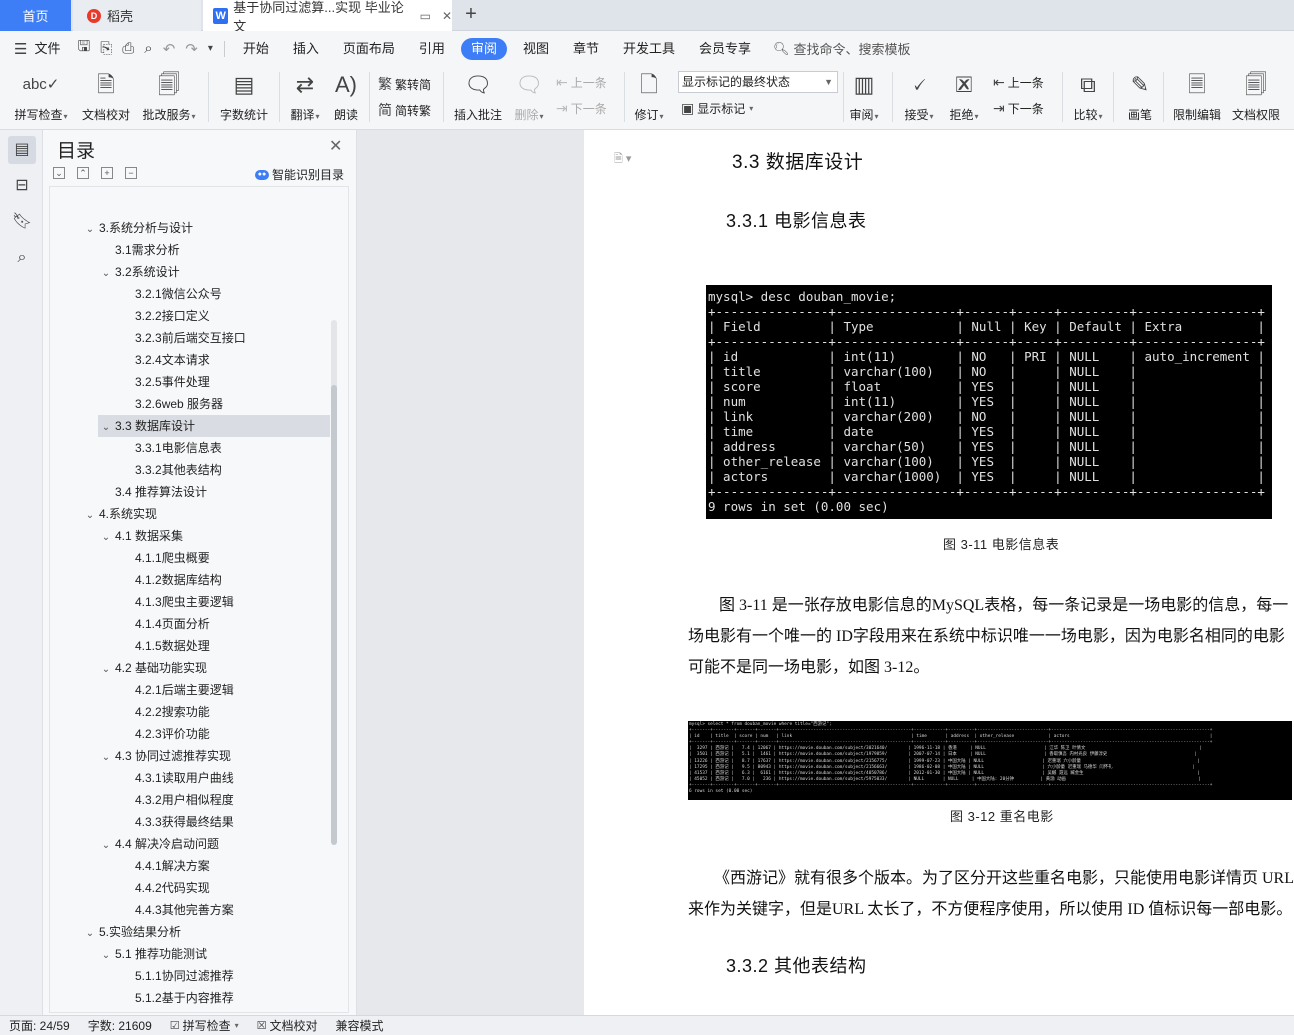 The width and height of the screenshot is (1294, 1035). What do you see at coordinates (183, 998) in the screenshot?
I see `toc-item: 5.1.2基于内容推荐` at bounding box center [183, 998].